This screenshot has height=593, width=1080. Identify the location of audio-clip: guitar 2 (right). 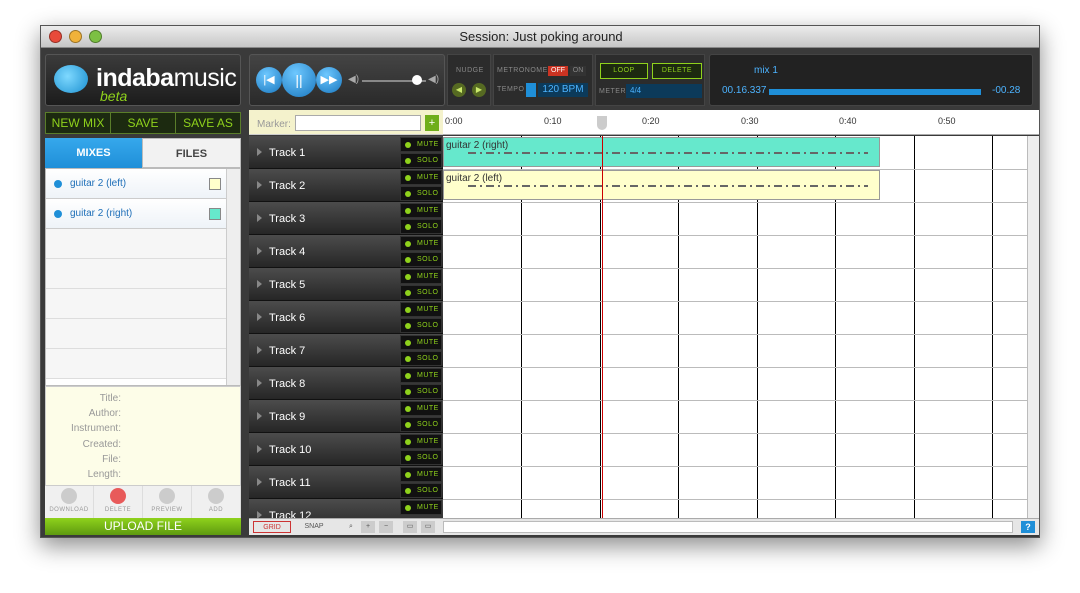
(661, 152).